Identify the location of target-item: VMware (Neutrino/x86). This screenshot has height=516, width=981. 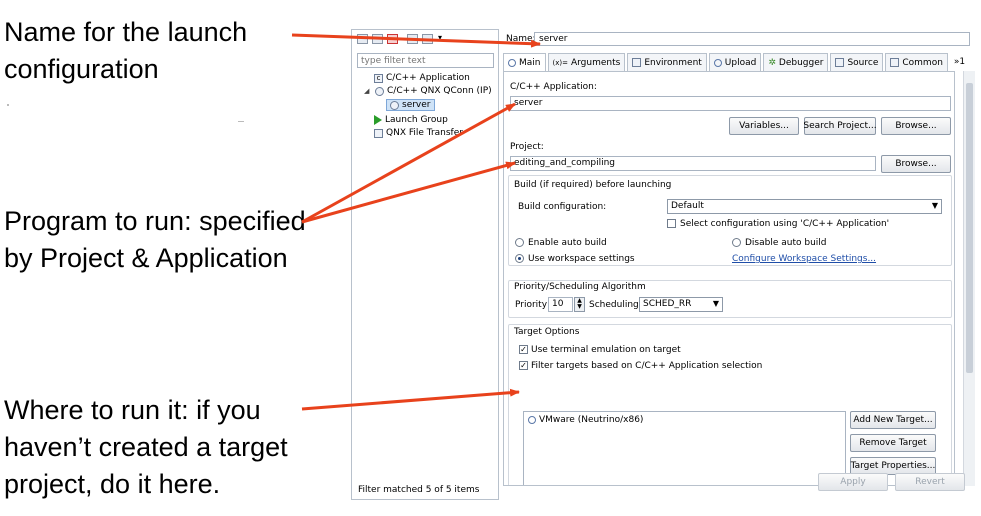
(585, 420).